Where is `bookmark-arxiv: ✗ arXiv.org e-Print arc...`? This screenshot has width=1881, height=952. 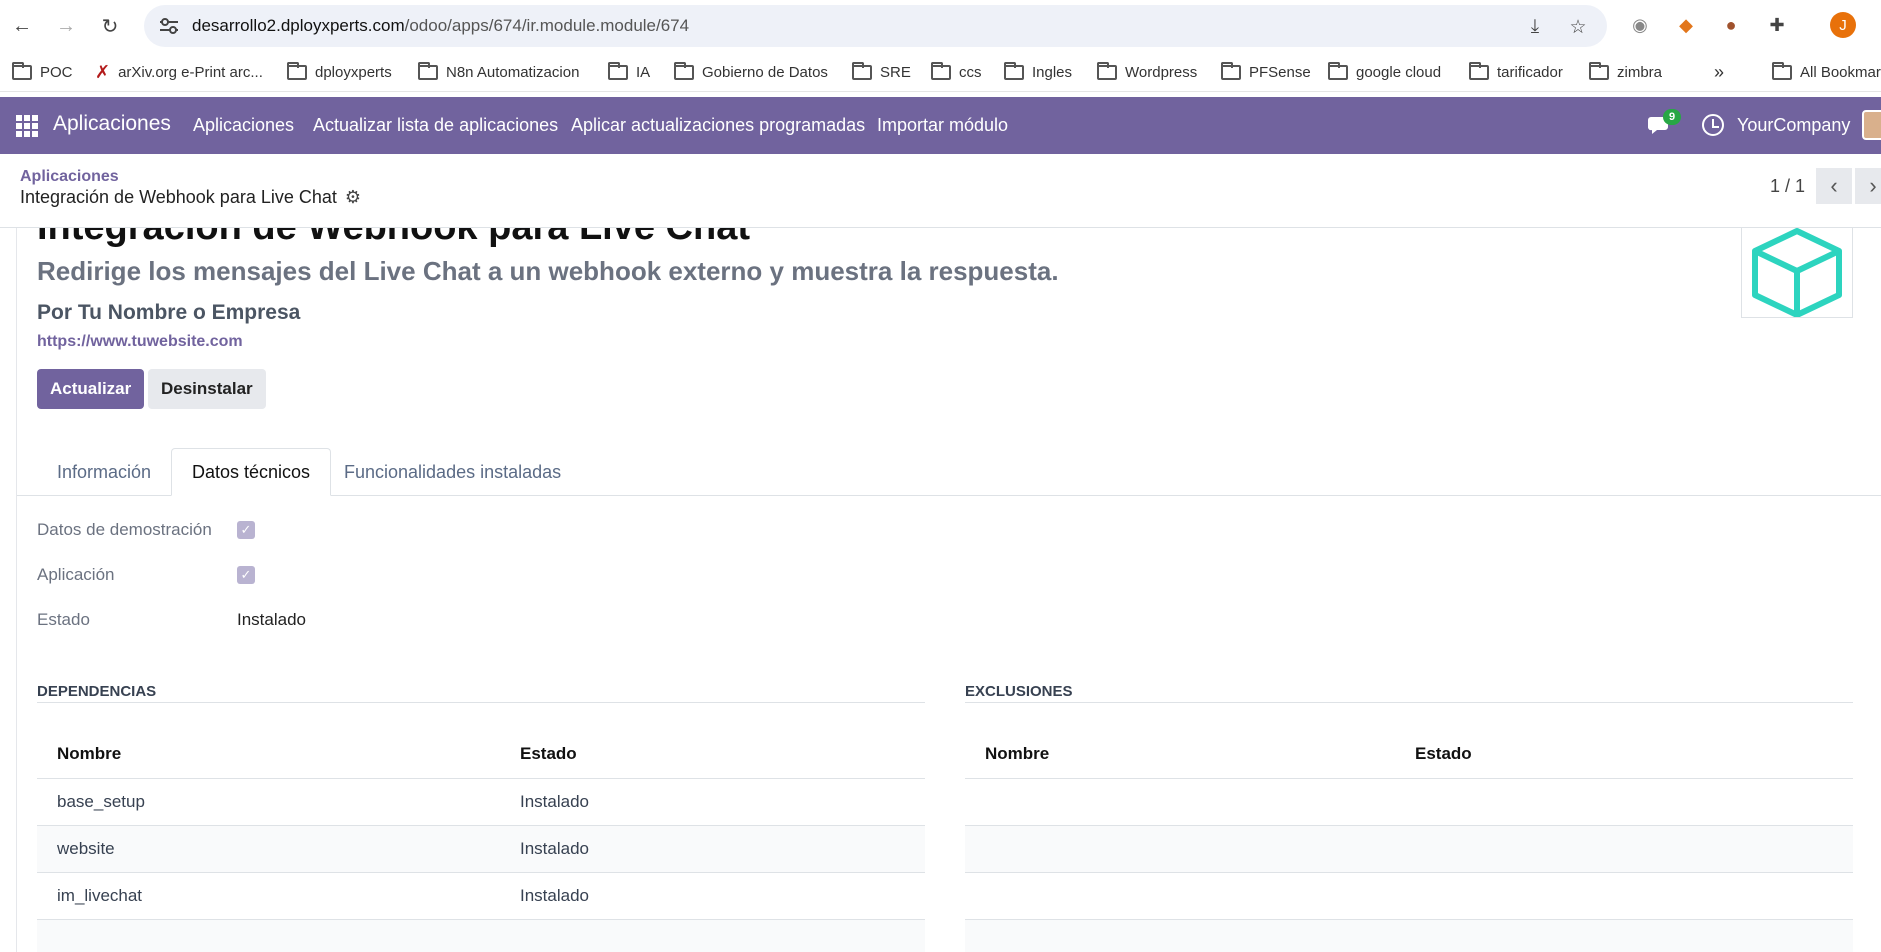
bookmark-arxiv: ✗ arXiv.org e-Print arc... is located at coordinates (179, 72).